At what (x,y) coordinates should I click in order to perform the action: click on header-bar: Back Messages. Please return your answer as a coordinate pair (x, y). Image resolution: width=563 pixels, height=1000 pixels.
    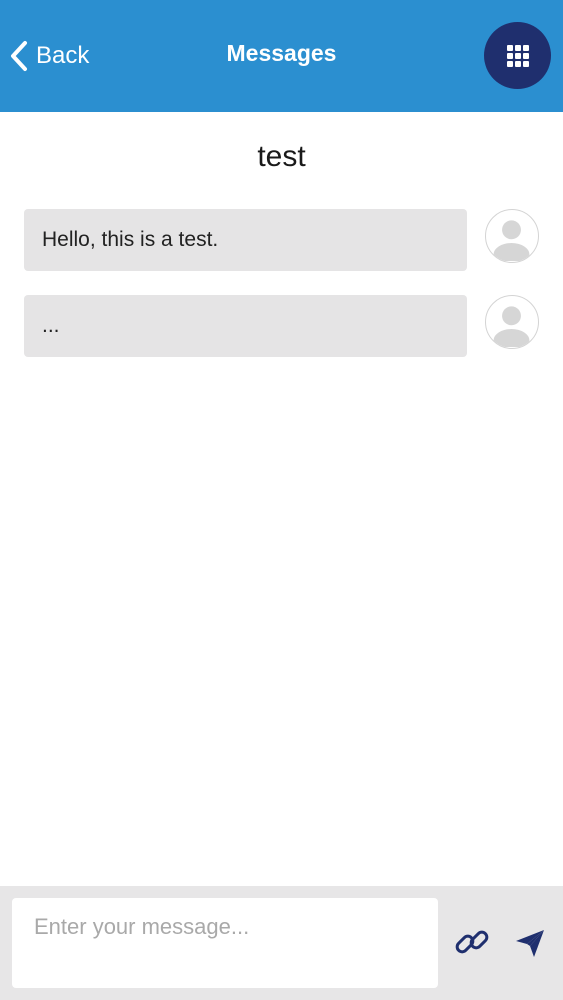
    Looking at the image, I should click on (281, 56).